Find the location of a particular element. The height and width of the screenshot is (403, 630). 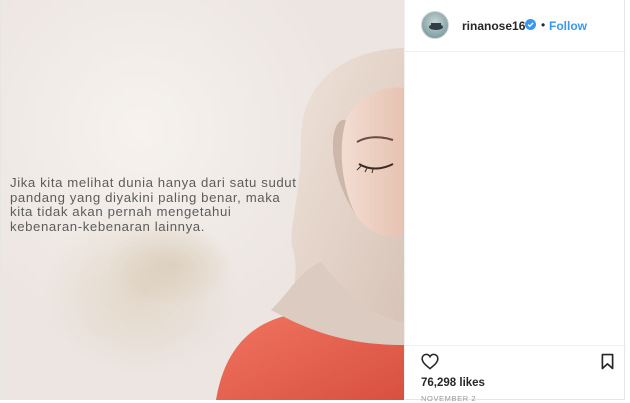

likes-count: 76,298 likes is located at coordinates (453, 383).